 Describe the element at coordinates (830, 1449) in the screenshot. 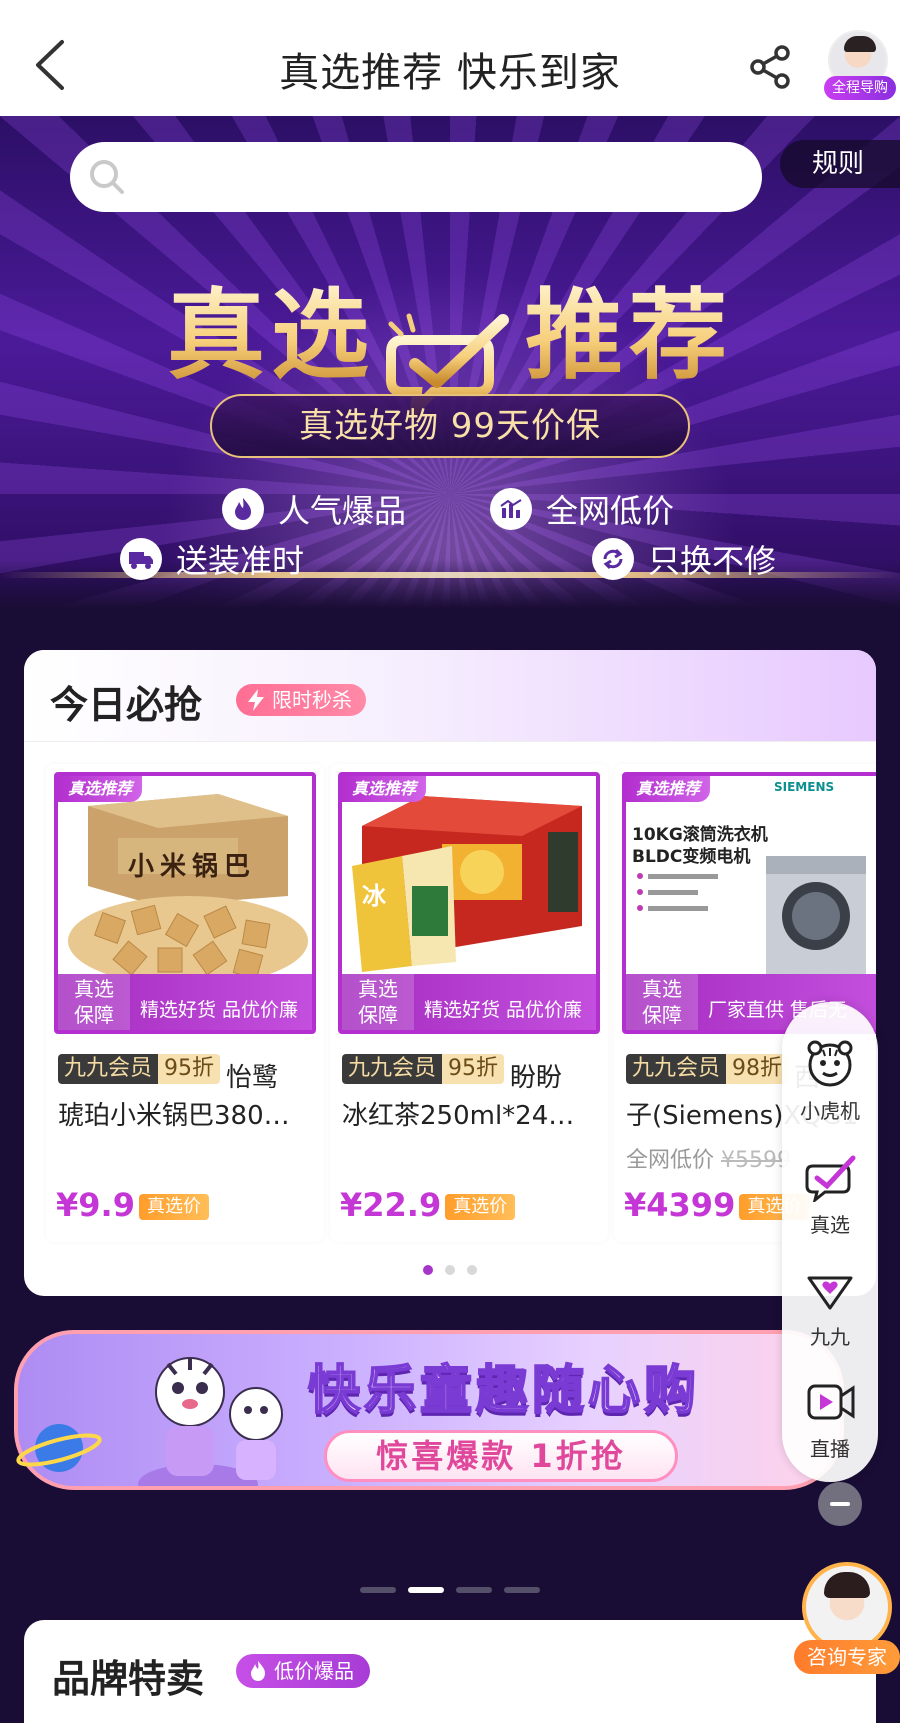

I see `rail-label: 直播` at that location.